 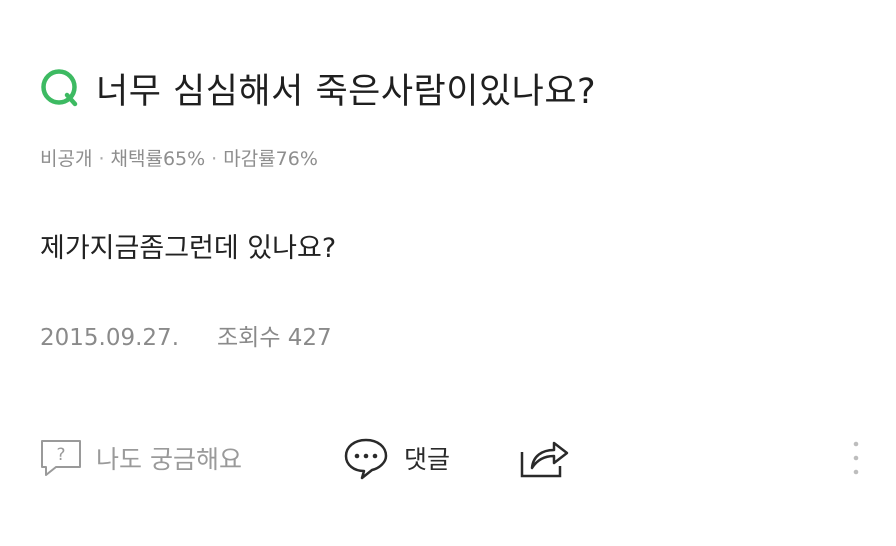 I want to click on question-title: 너무 심심해서 죽은사람이있나요?, so click(x=346, y=91).